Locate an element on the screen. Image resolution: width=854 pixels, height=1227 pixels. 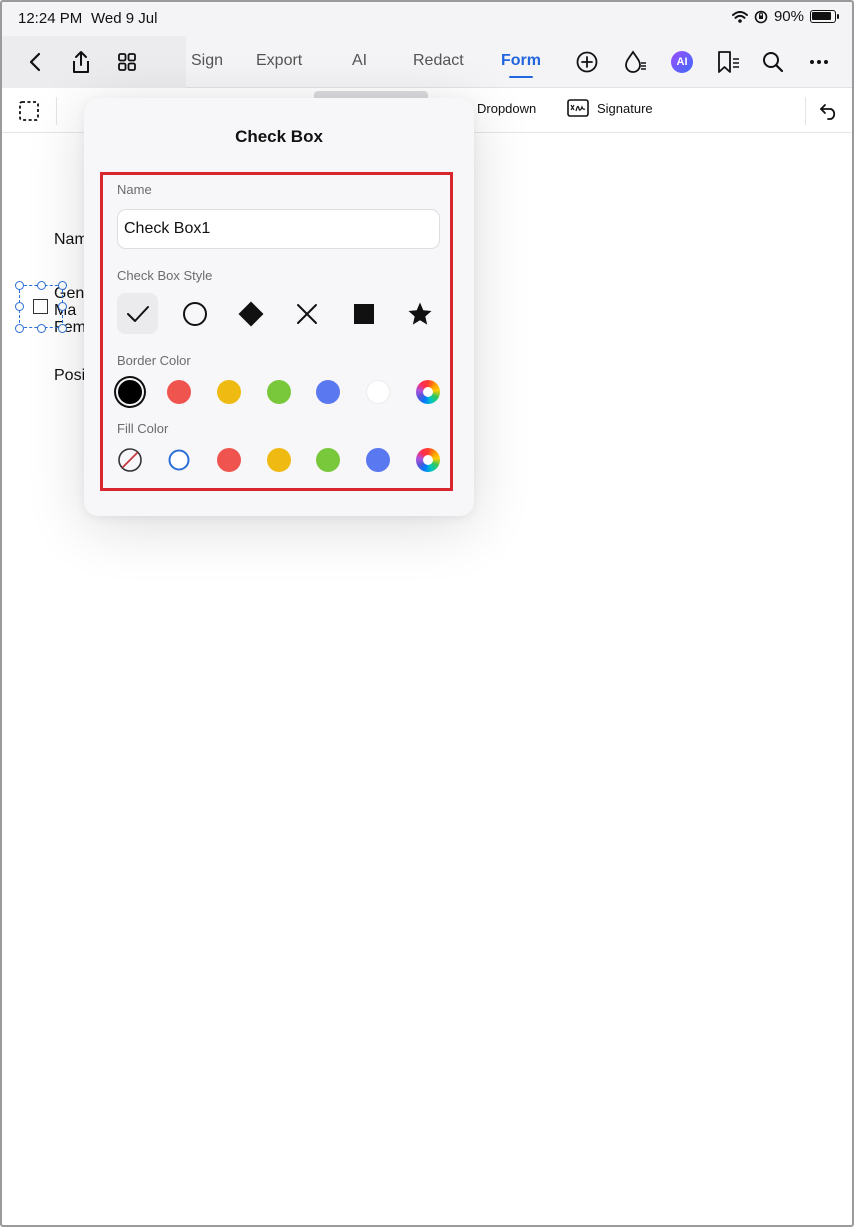
ink-button is located at coordinates (635, 62).